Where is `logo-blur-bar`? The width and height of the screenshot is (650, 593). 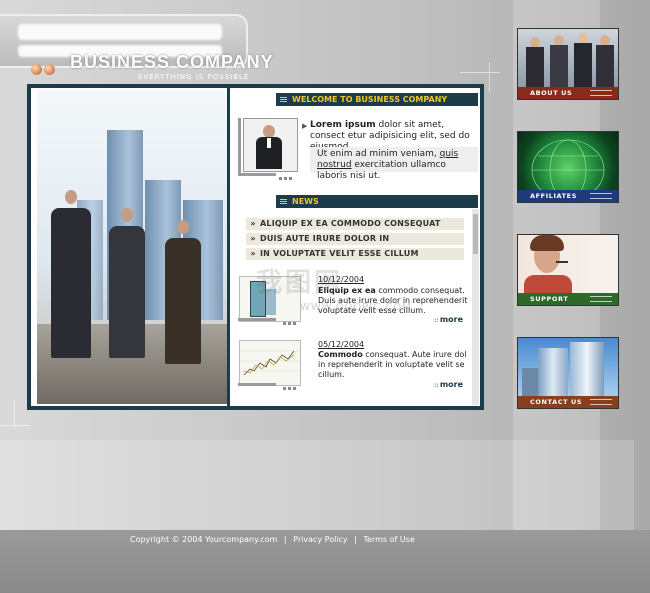 logo-blur-bar is located at coordinates (120, 32).